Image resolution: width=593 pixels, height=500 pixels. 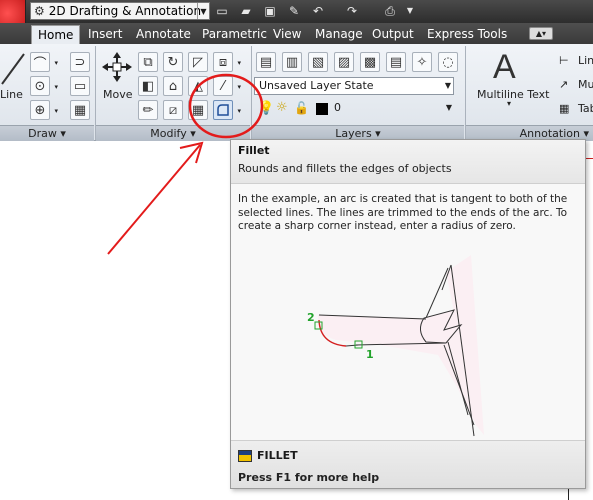 What do you see at coordinates (393, 34) in the screenshot?
I see `tab-output: Output` at bounding box center [393, 34].